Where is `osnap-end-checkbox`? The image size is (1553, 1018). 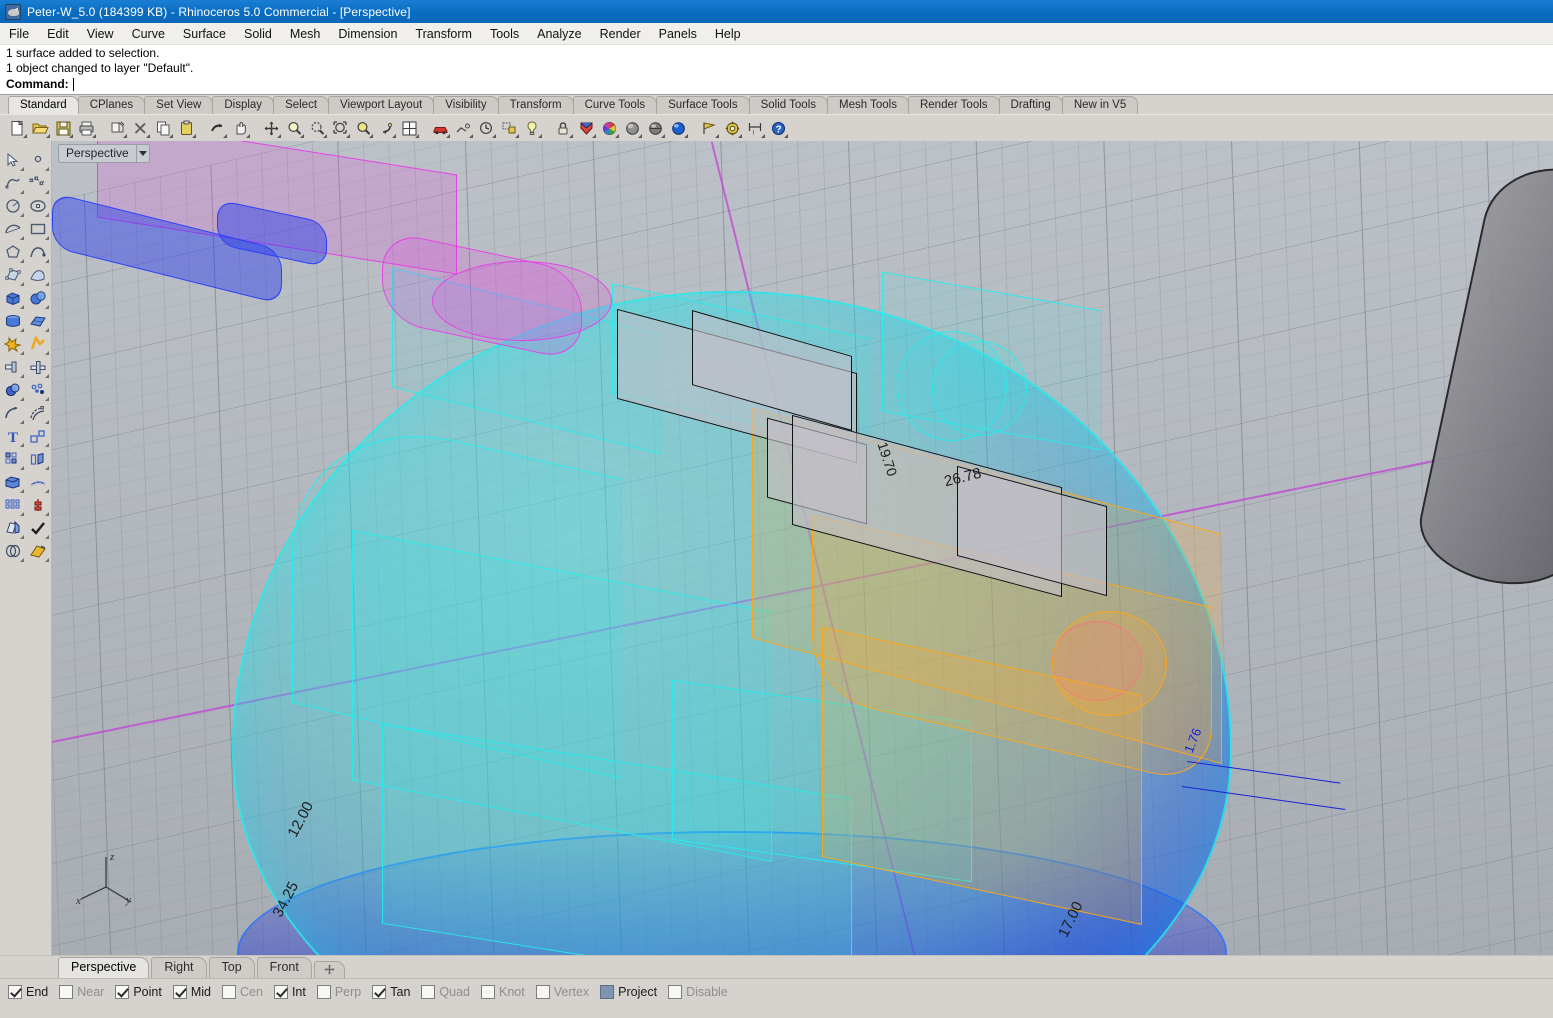 osnap-end-checkbox is located at coordinates (15, 991).